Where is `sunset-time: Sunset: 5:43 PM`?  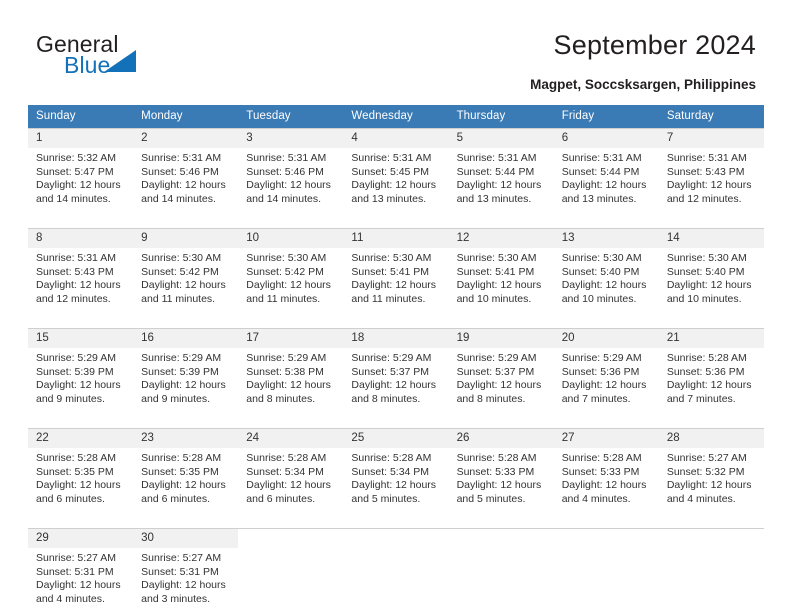
sunset-time: Sunset: 5:43 PM is located at coordinates (75, 271).